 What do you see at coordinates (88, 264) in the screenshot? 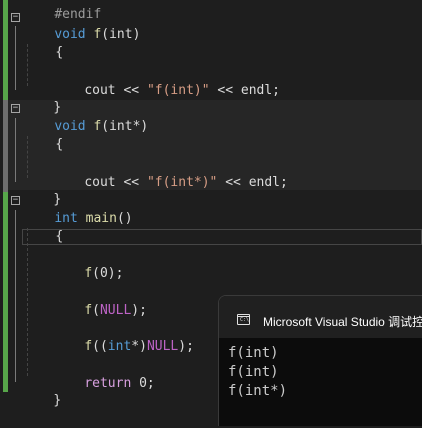
I see `code-line-call: f(0);` at bounding box center [88, 264].